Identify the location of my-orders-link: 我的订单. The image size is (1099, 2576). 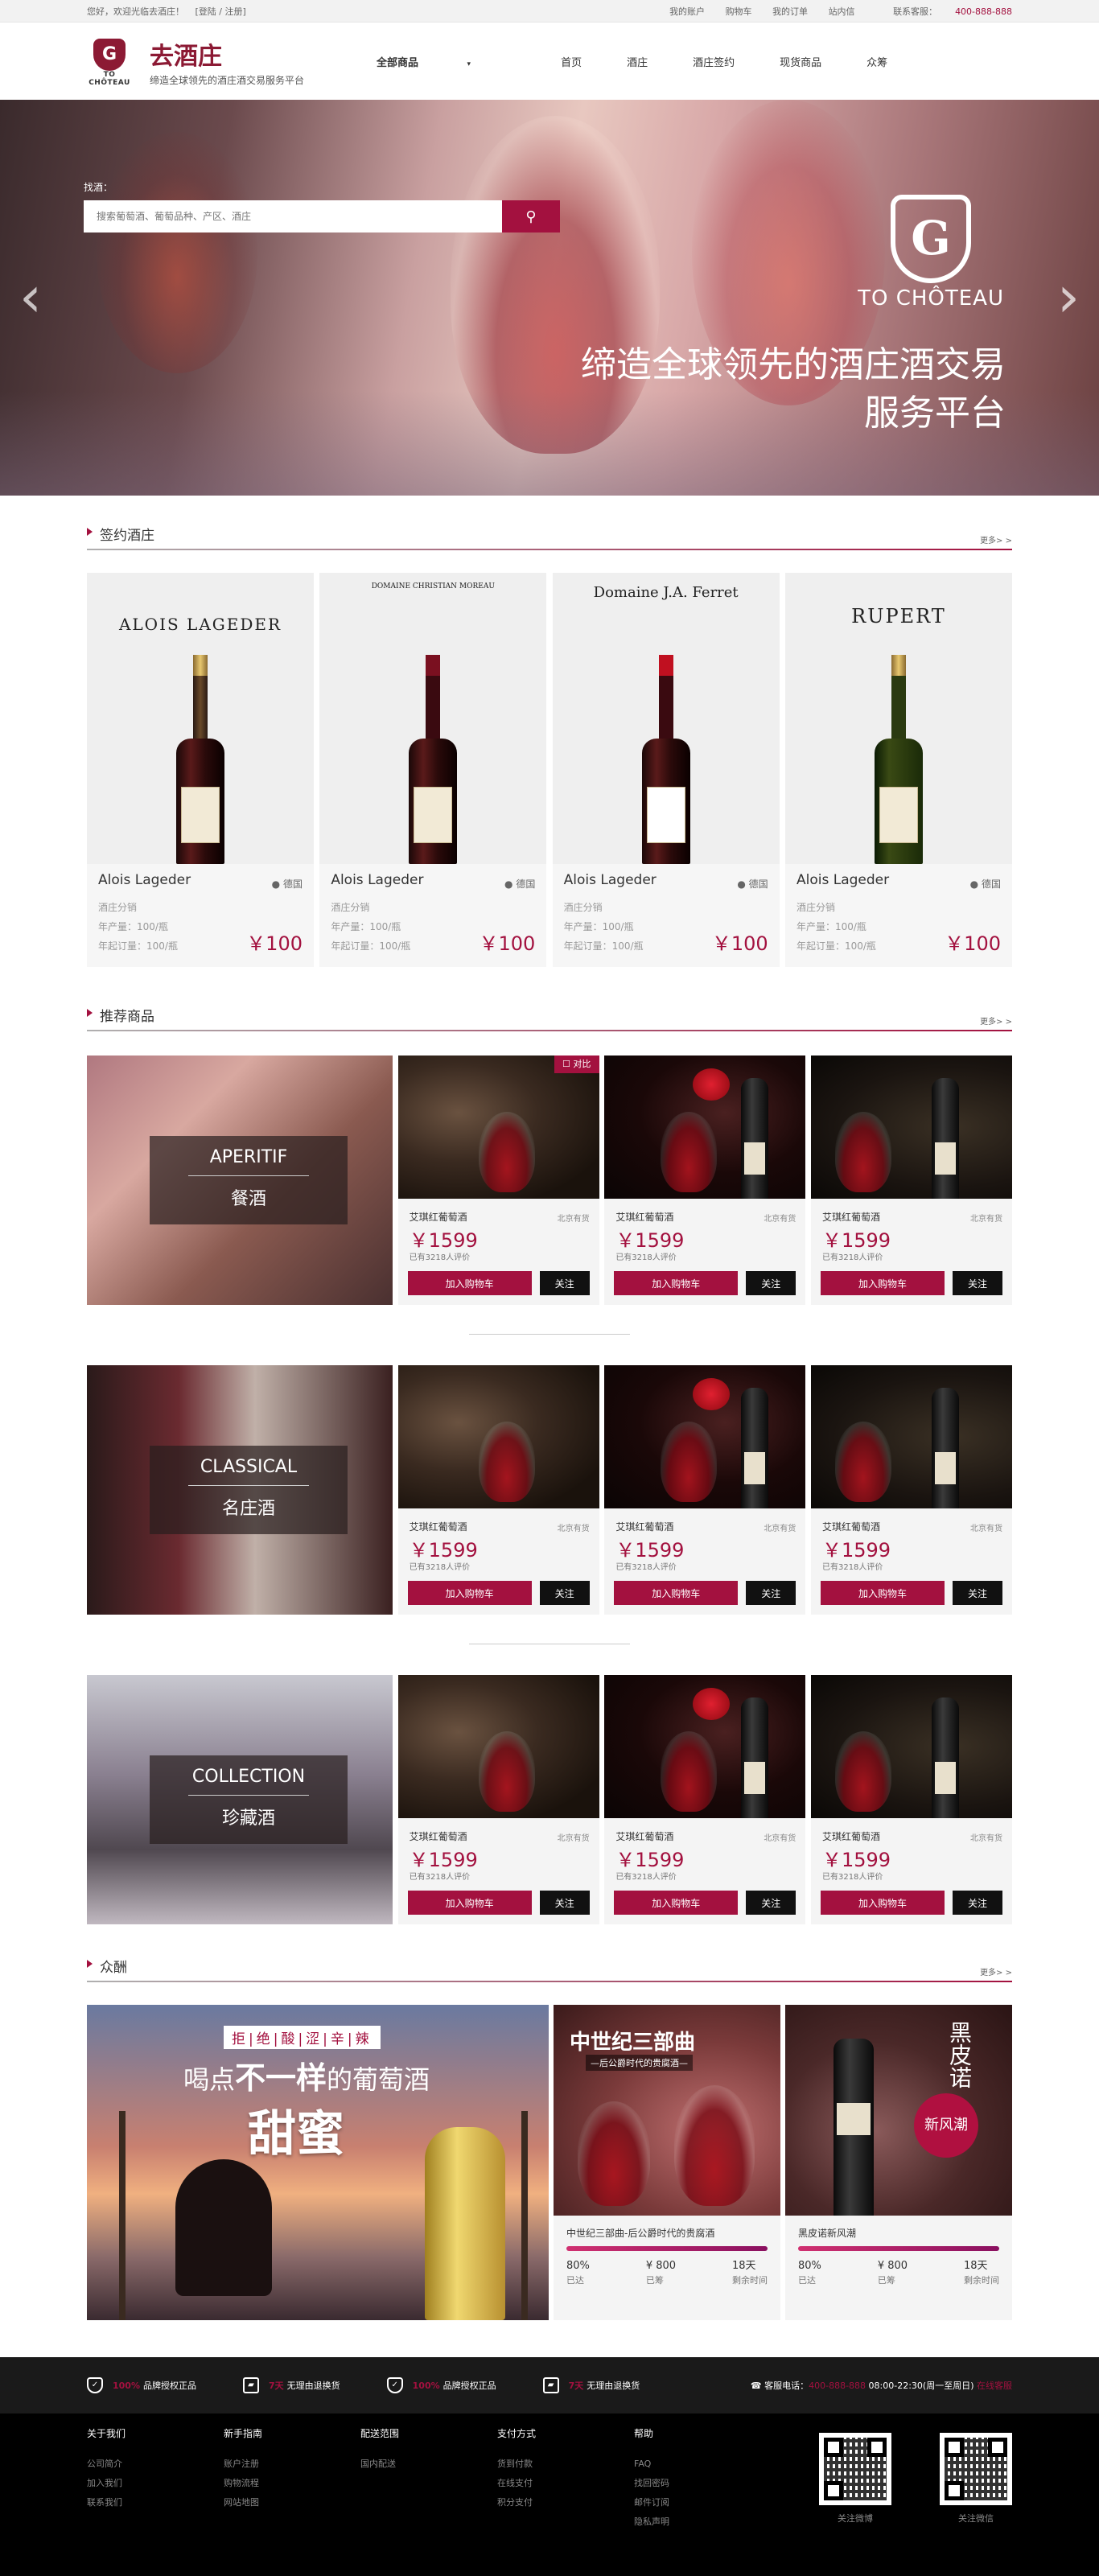
(790, 11).